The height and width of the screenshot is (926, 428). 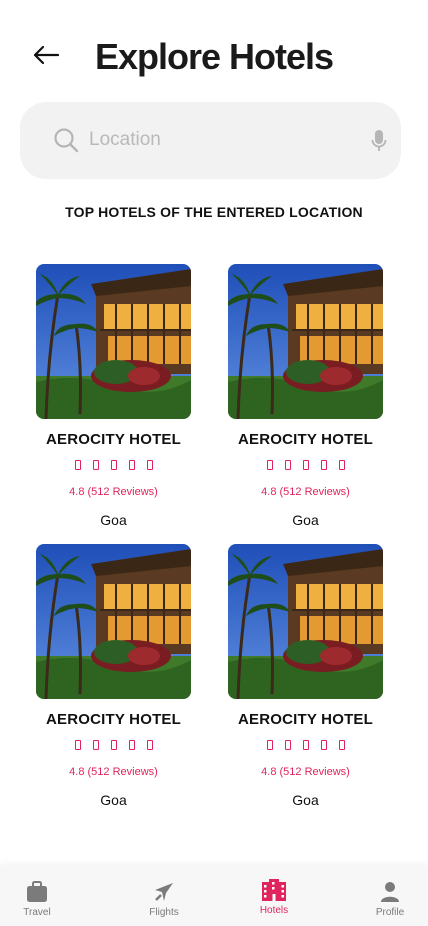 I want to click on page-title: Explore Hotels, so click(x=214, y=56).